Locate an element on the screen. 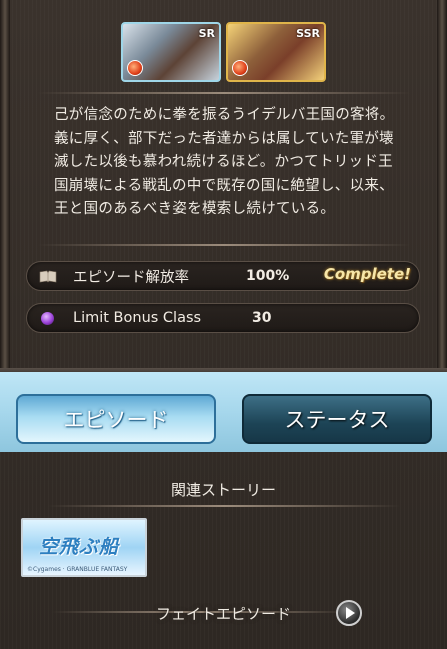  episode-unlock-label: エピソード解放率 is located at coordinates (131, 277).